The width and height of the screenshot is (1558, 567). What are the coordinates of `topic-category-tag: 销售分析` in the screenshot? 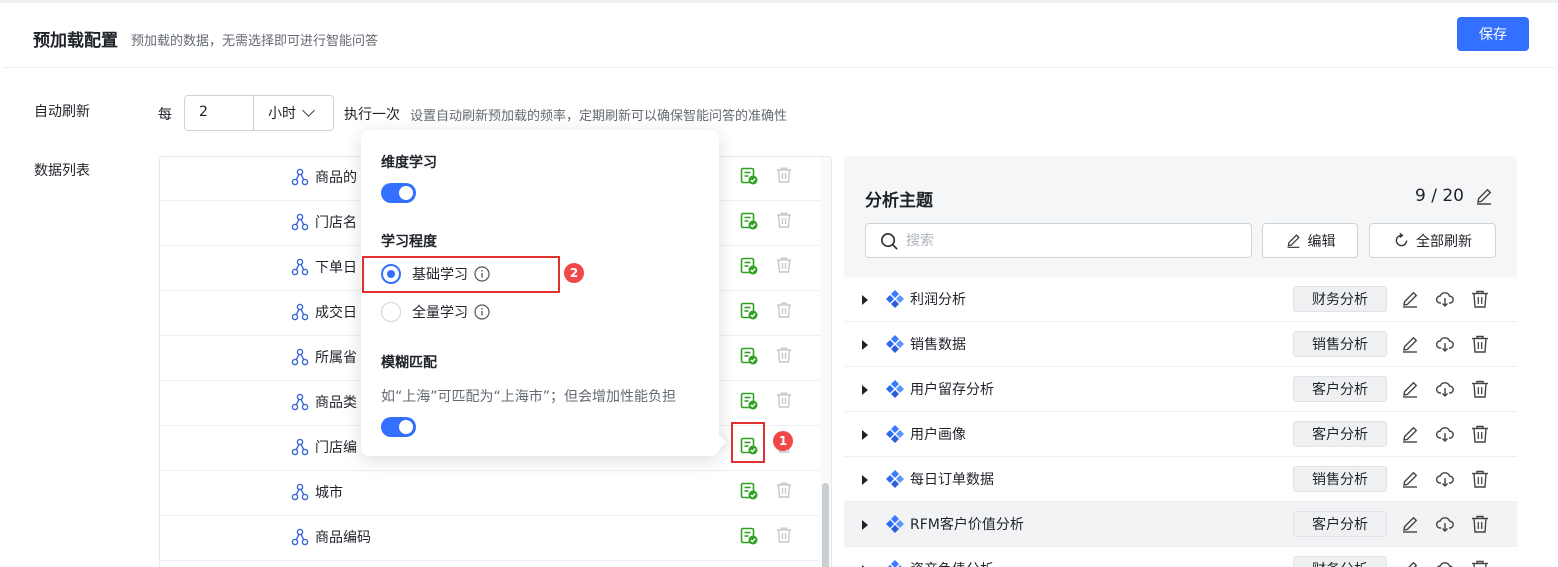 It's located at (1340, 344).